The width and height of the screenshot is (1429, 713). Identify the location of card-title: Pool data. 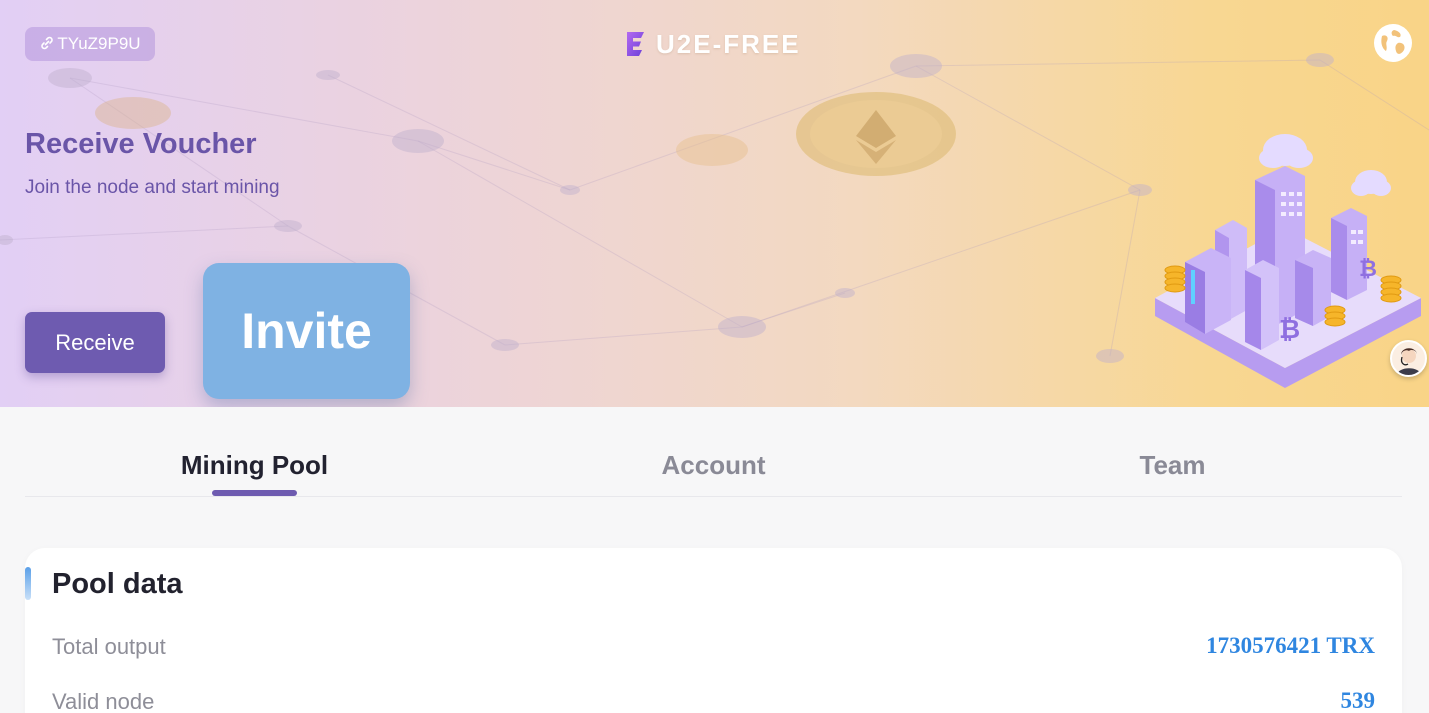
(117, 584).